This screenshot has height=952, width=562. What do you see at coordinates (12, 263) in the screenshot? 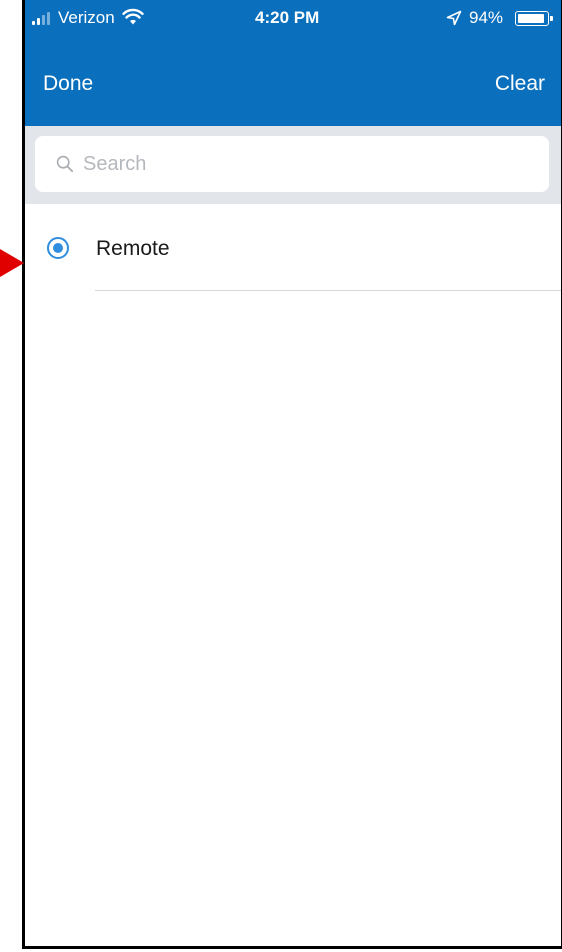
I see `red-arrow-annotation-icon` at bounding box center [12, 263].